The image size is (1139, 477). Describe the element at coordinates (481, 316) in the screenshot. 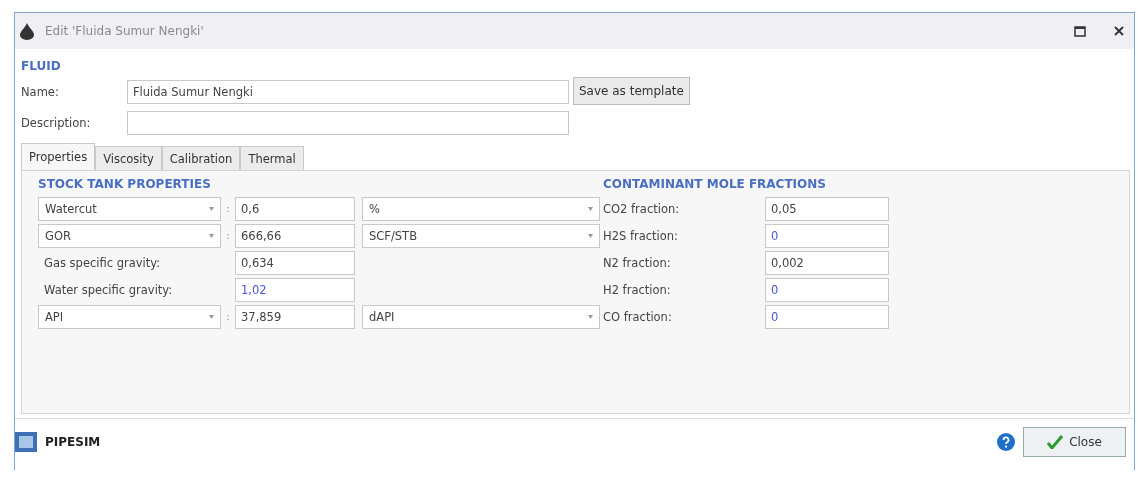

I see `unit-dropdown: dAPI` at that location.